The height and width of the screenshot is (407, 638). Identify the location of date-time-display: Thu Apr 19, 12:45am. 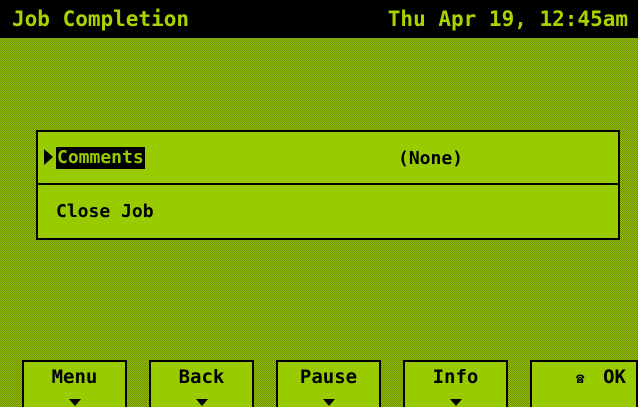
(507, 19).